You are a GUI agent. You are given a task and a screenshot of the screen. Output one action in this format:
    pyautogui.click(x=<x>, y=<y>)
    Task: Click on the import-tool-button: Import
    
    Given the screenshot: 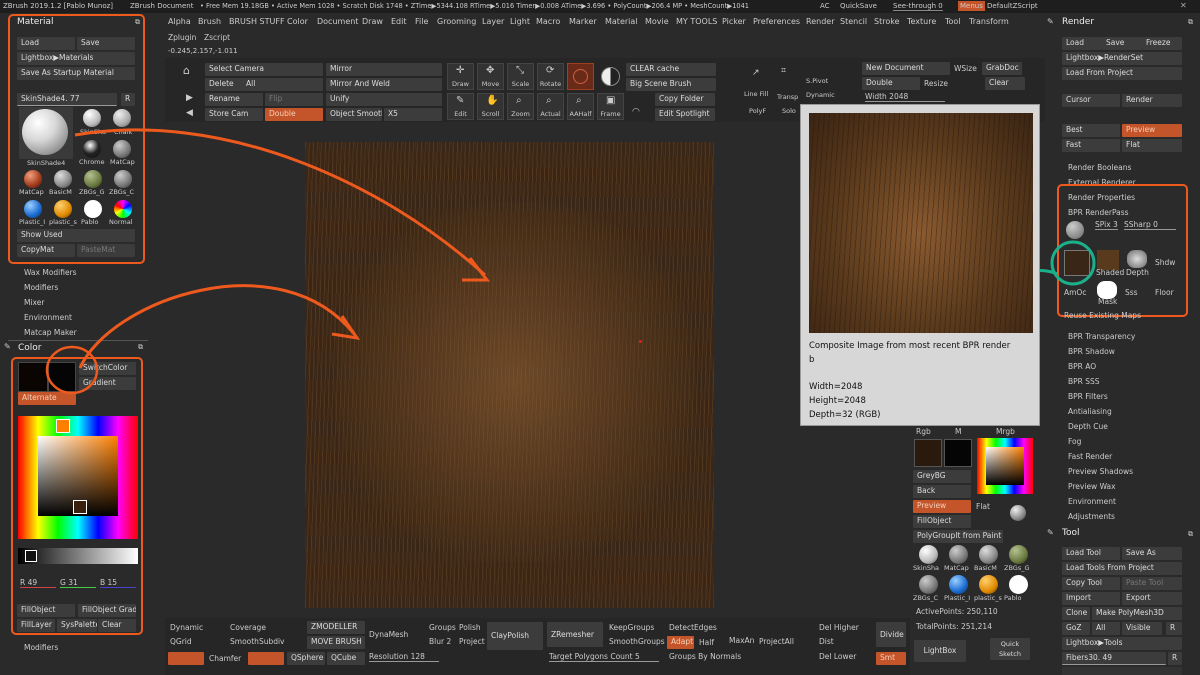 What is the action you would take?
    pyautogui.click(x=1091, y=598)
    